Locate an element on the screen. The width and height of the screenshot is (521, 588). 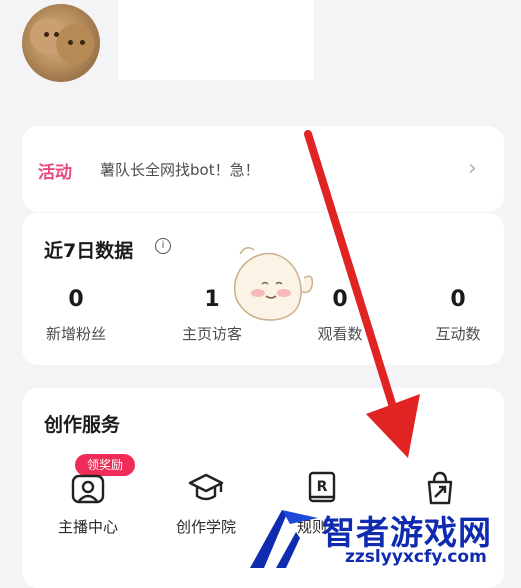
rules-book-icon: R is located at coordinates (322, 488).